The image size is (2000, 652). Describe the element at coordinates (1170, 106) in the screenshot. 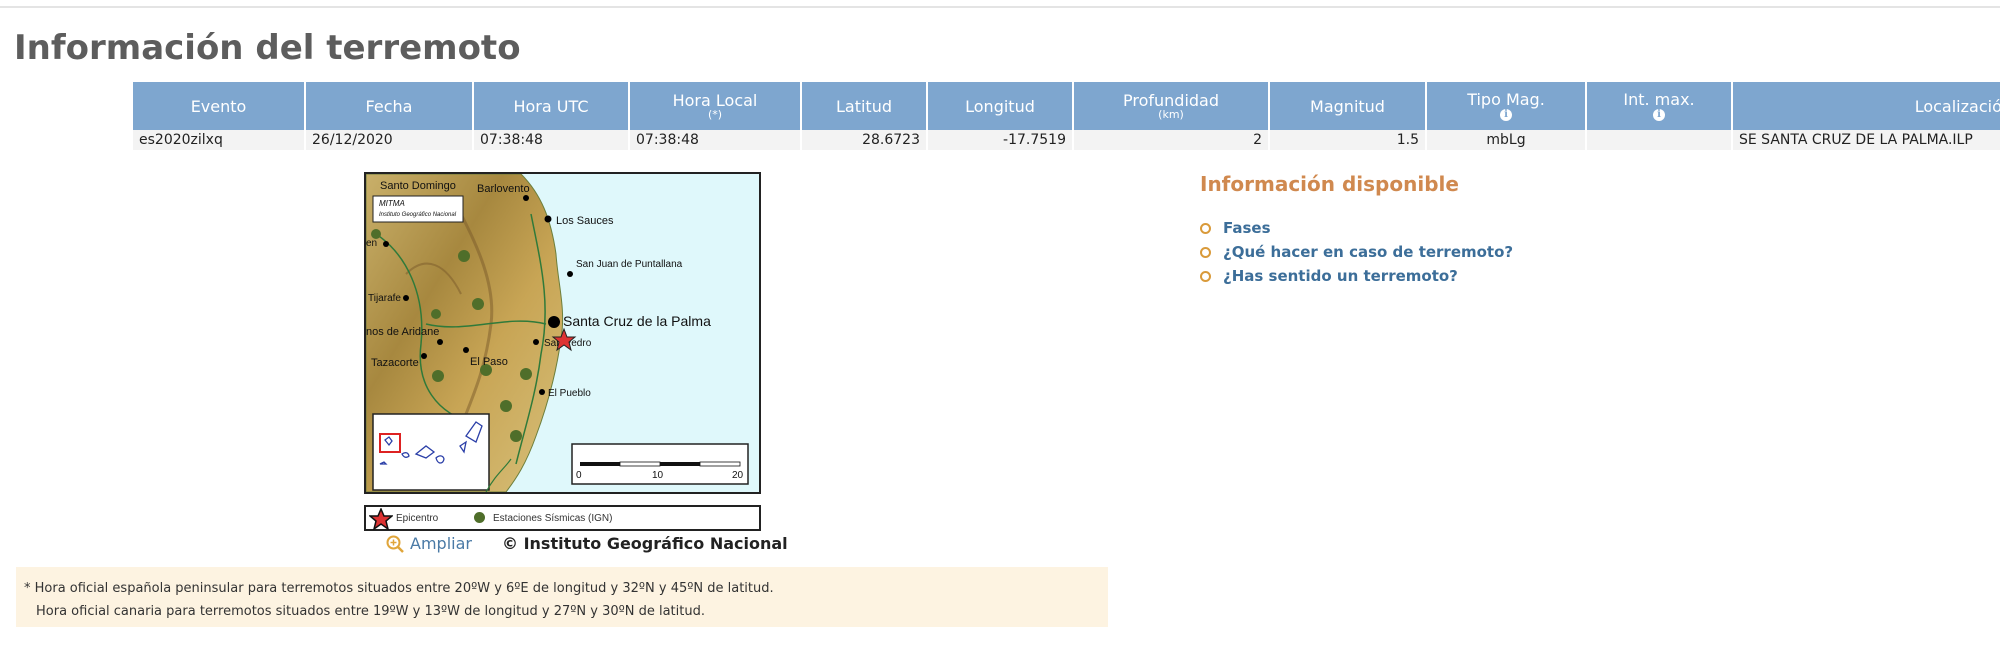

I see `header-profundidad: Profundidad (km)` at that location.